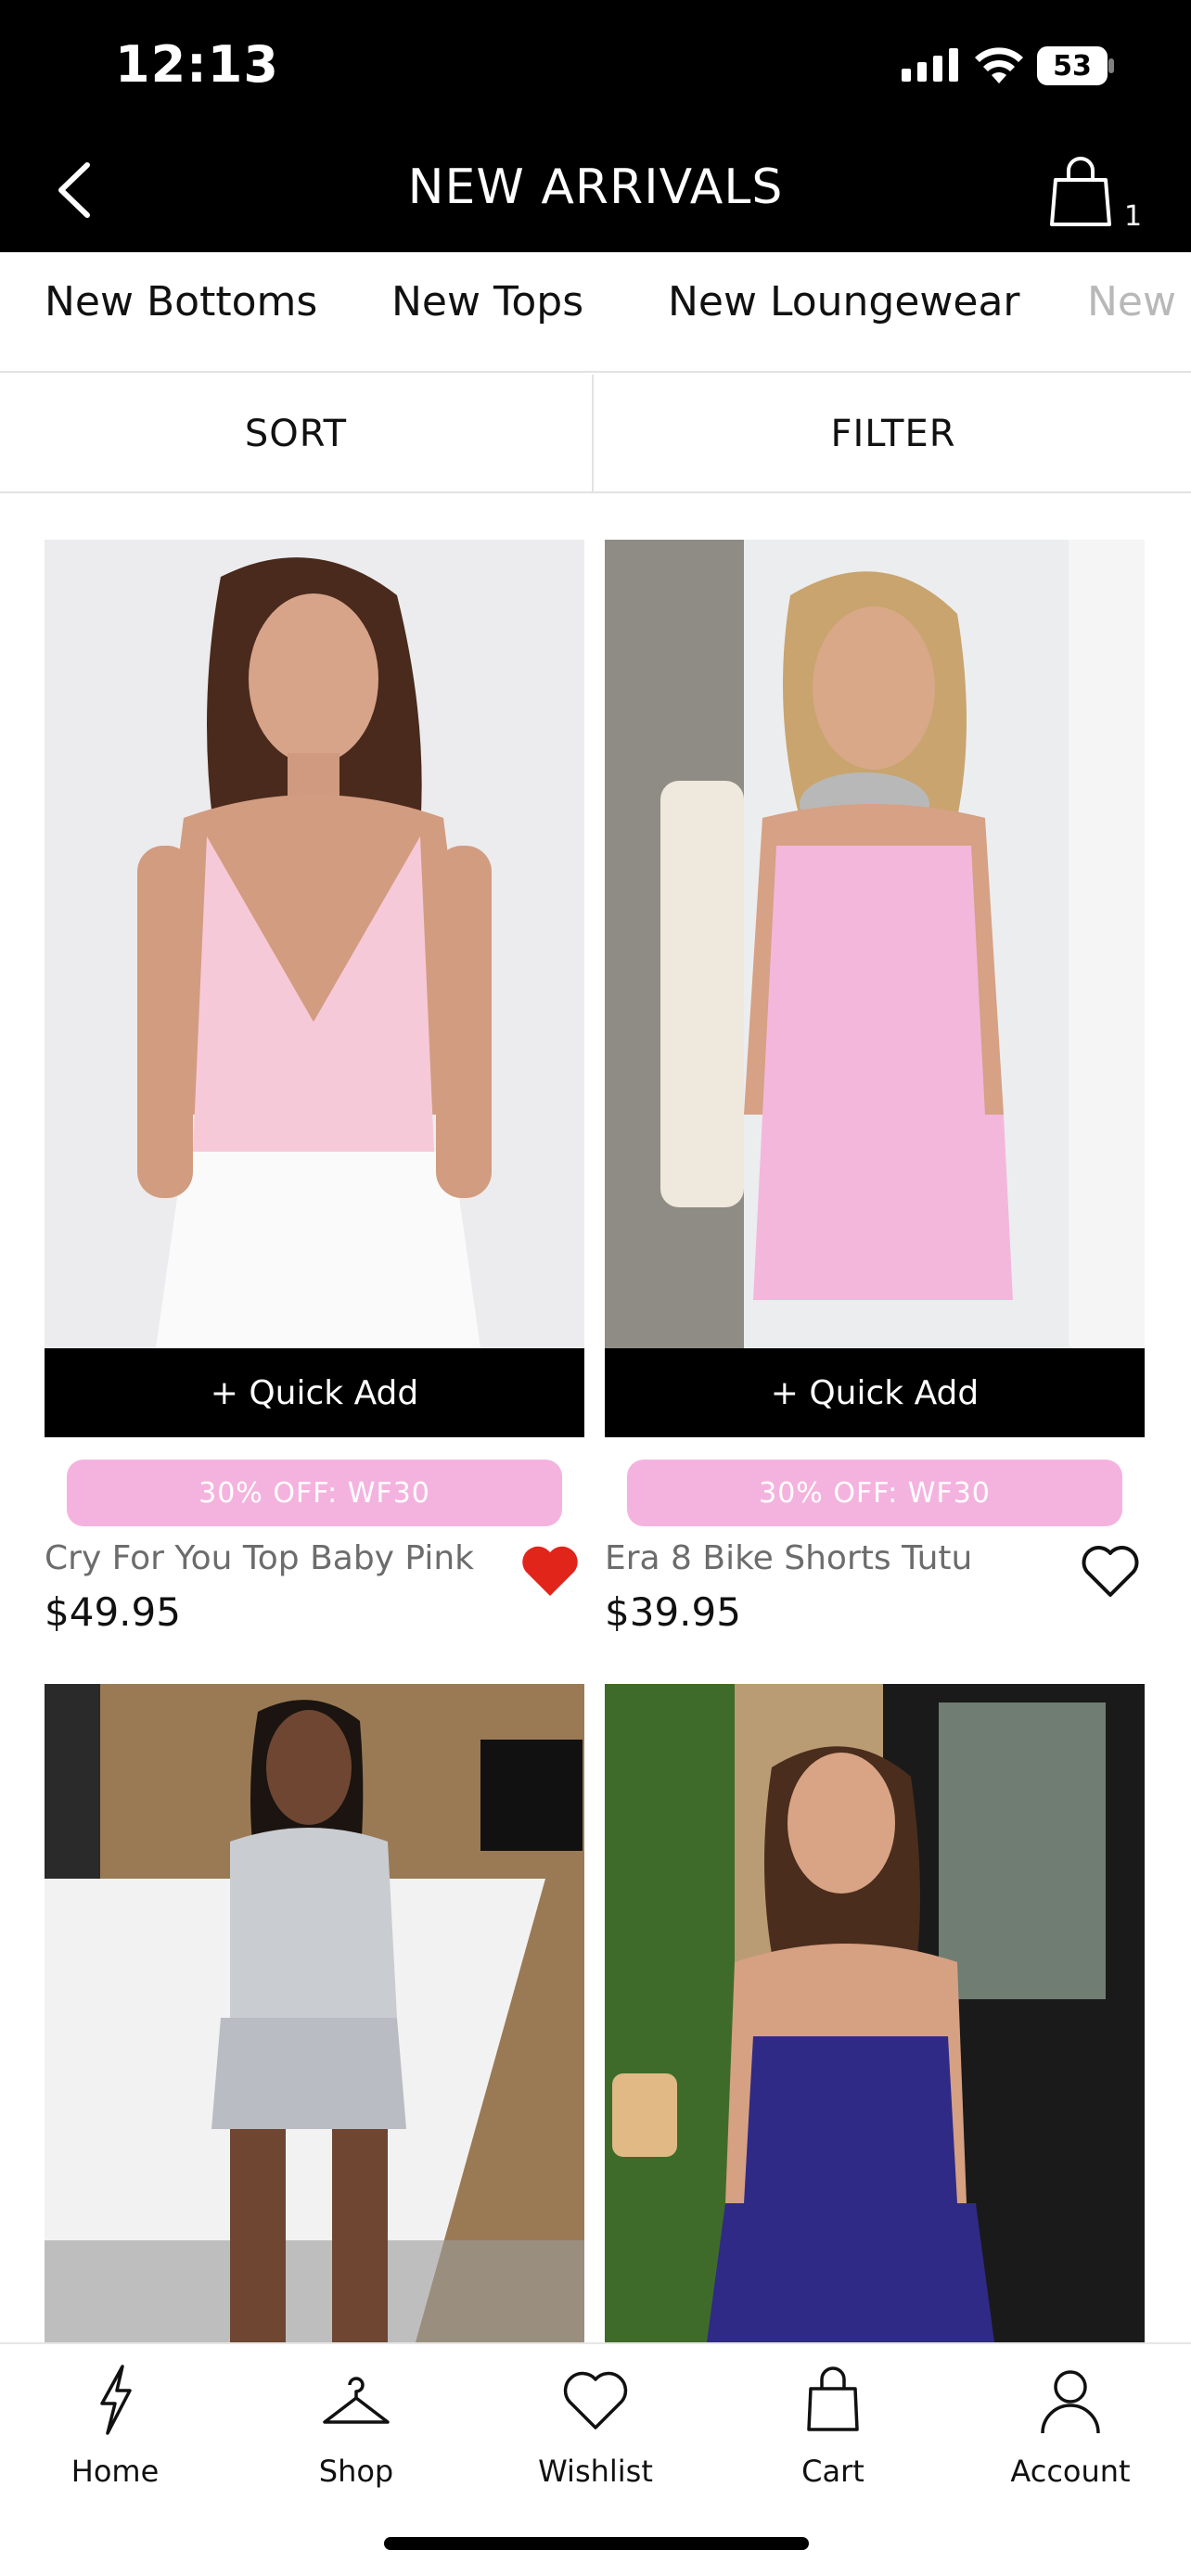 The width and height of the screenshot is (1191, 2576). Describe the element at coordinates (1070, 2402) in the screenshot. I see `person-icon` at that location.